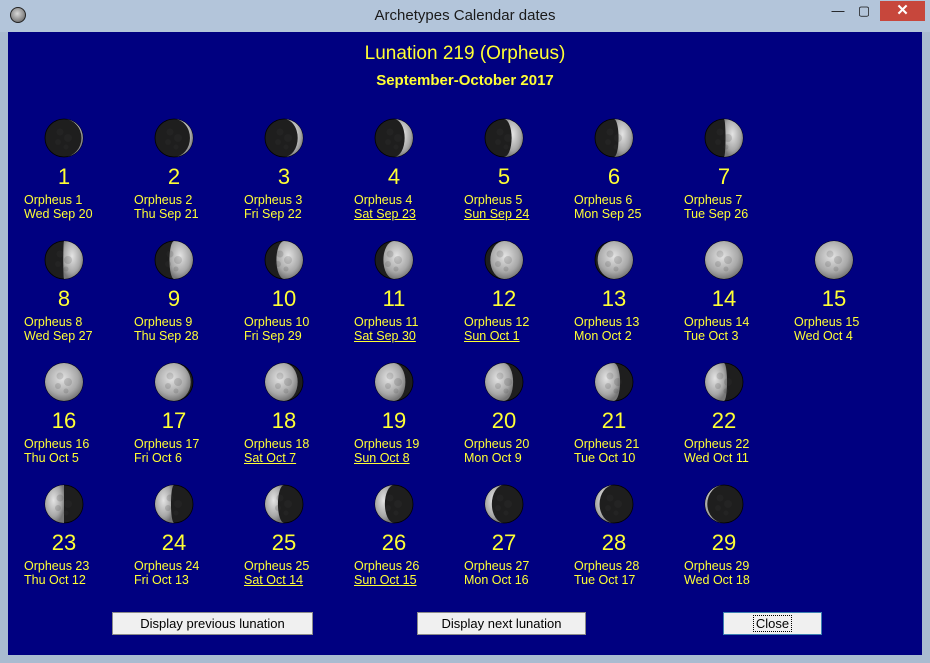  Describe the element at coordinates (724, 542) in the screenshot. I see `day-number: 29` at that location.